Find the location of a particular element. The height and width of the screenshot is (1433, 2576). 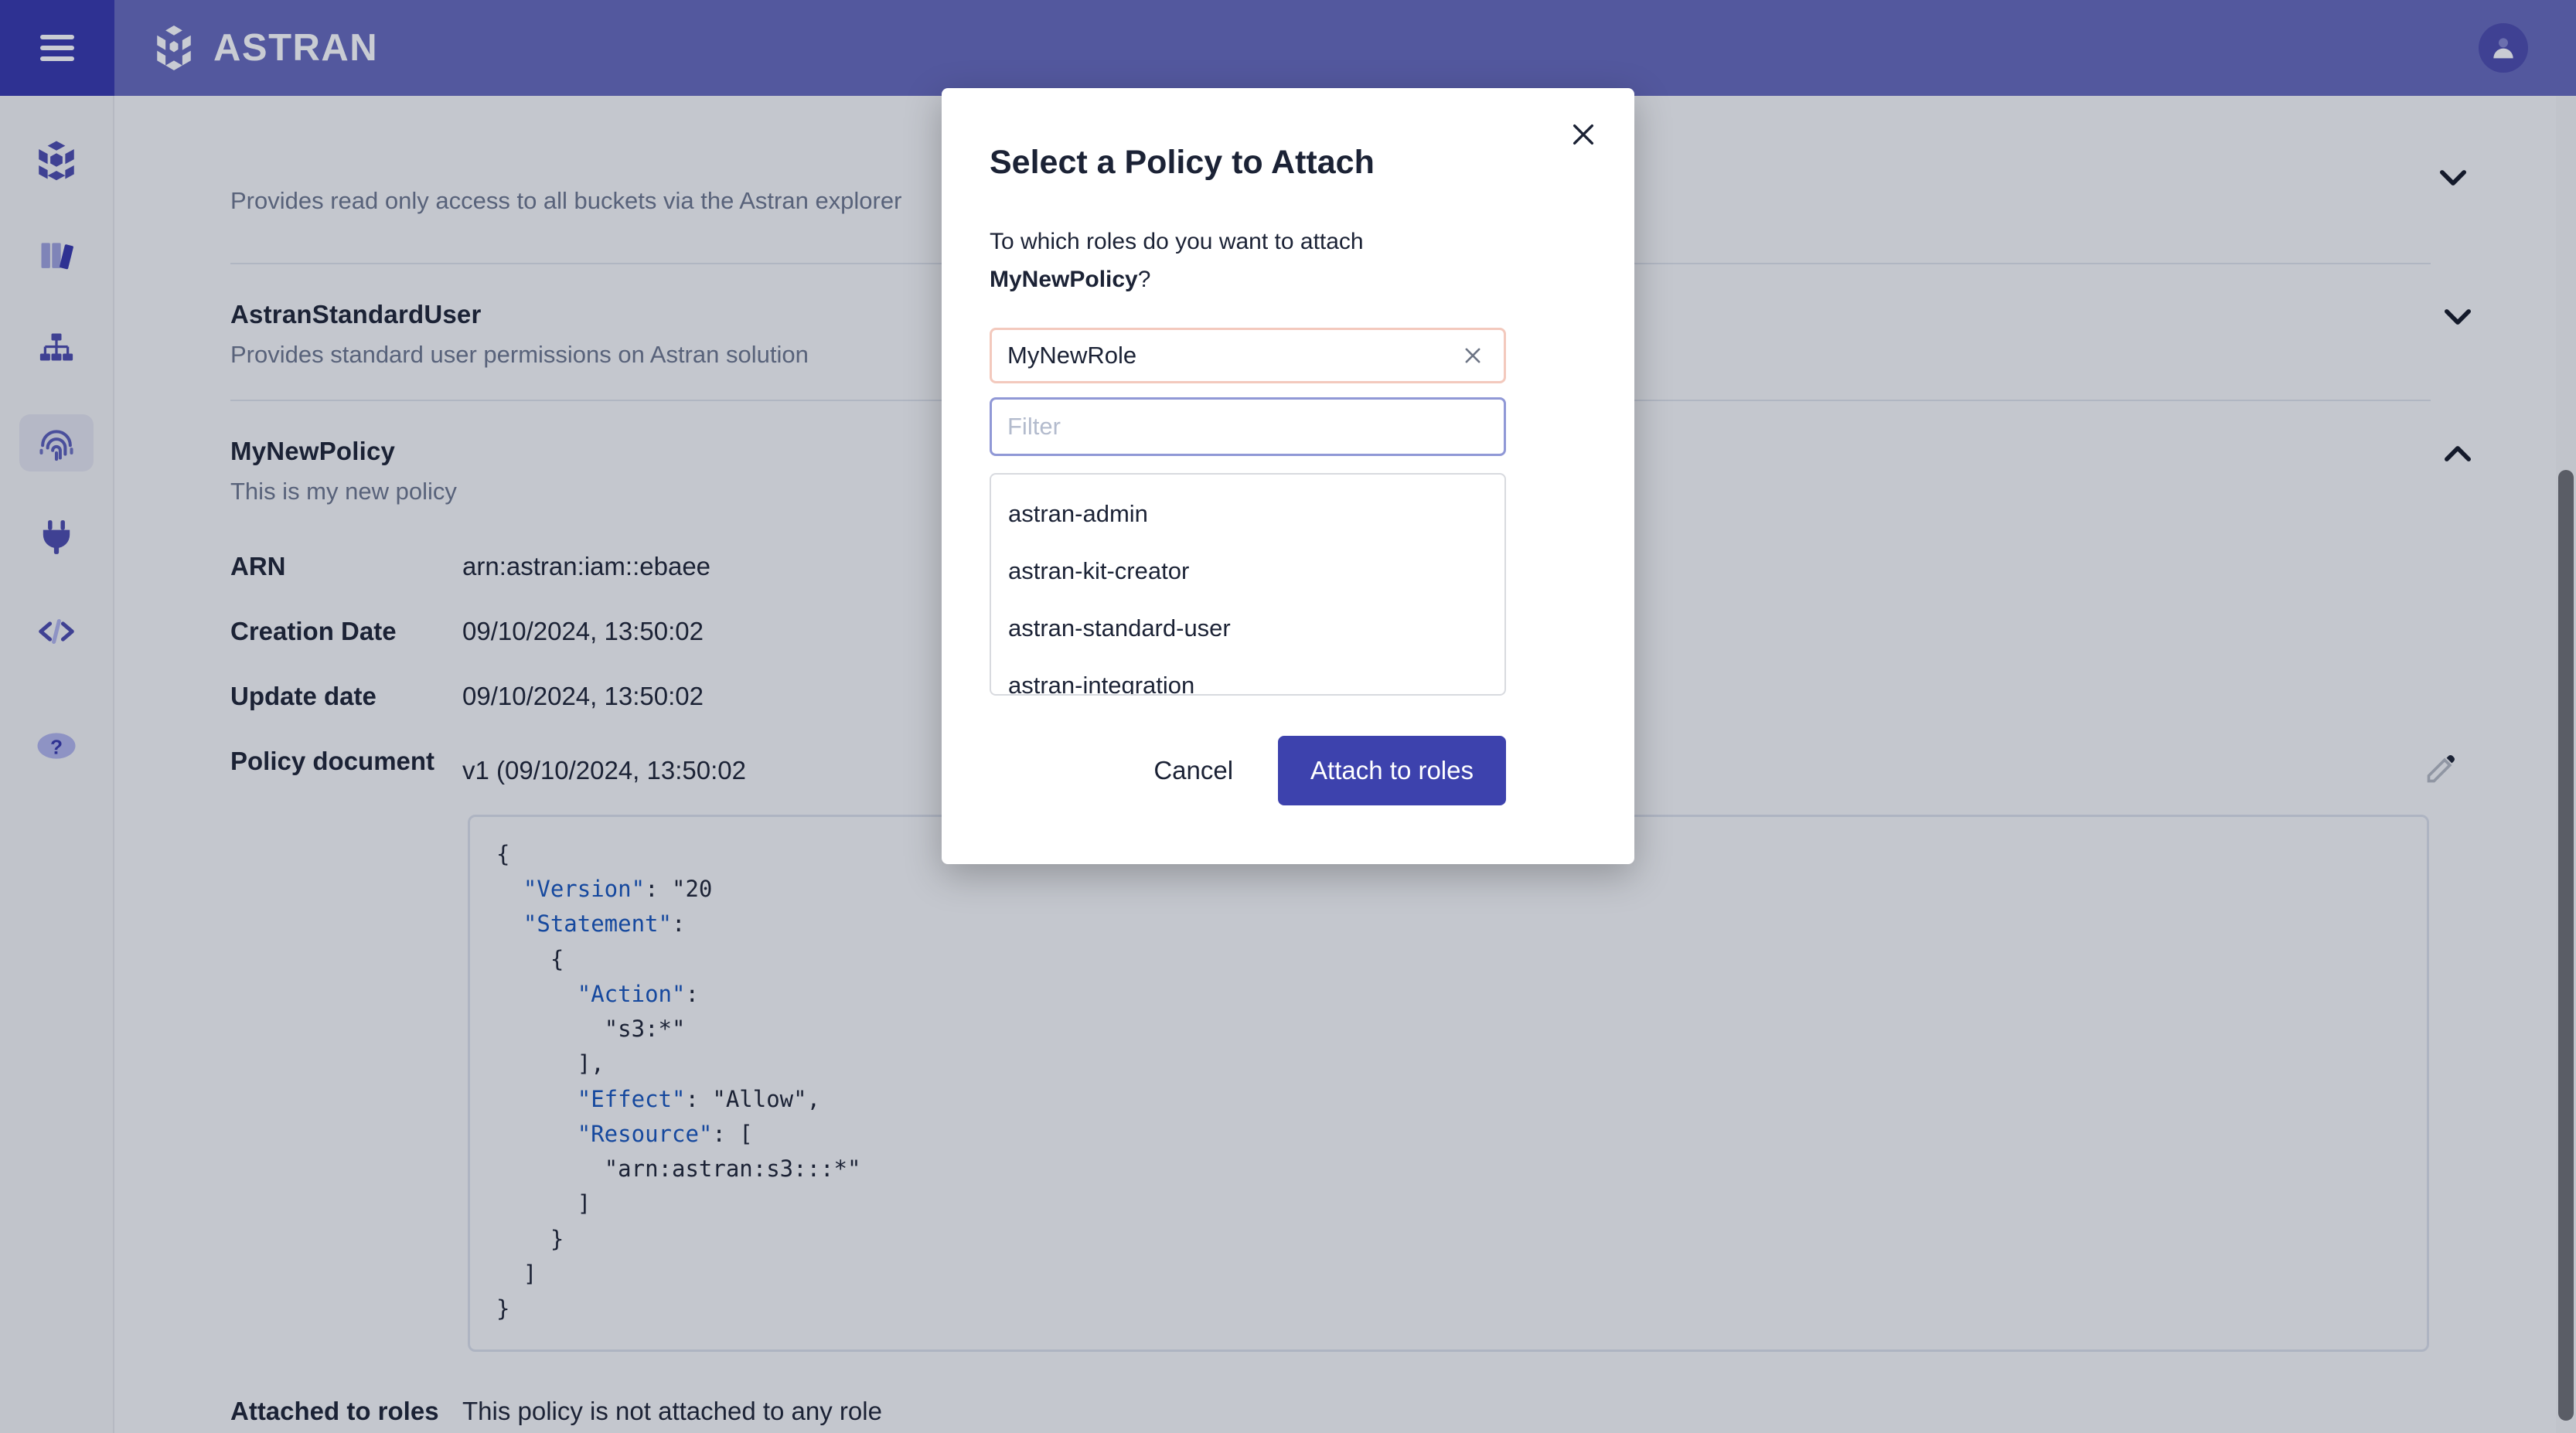

books-library-icon is located at coordinates (57, 256).